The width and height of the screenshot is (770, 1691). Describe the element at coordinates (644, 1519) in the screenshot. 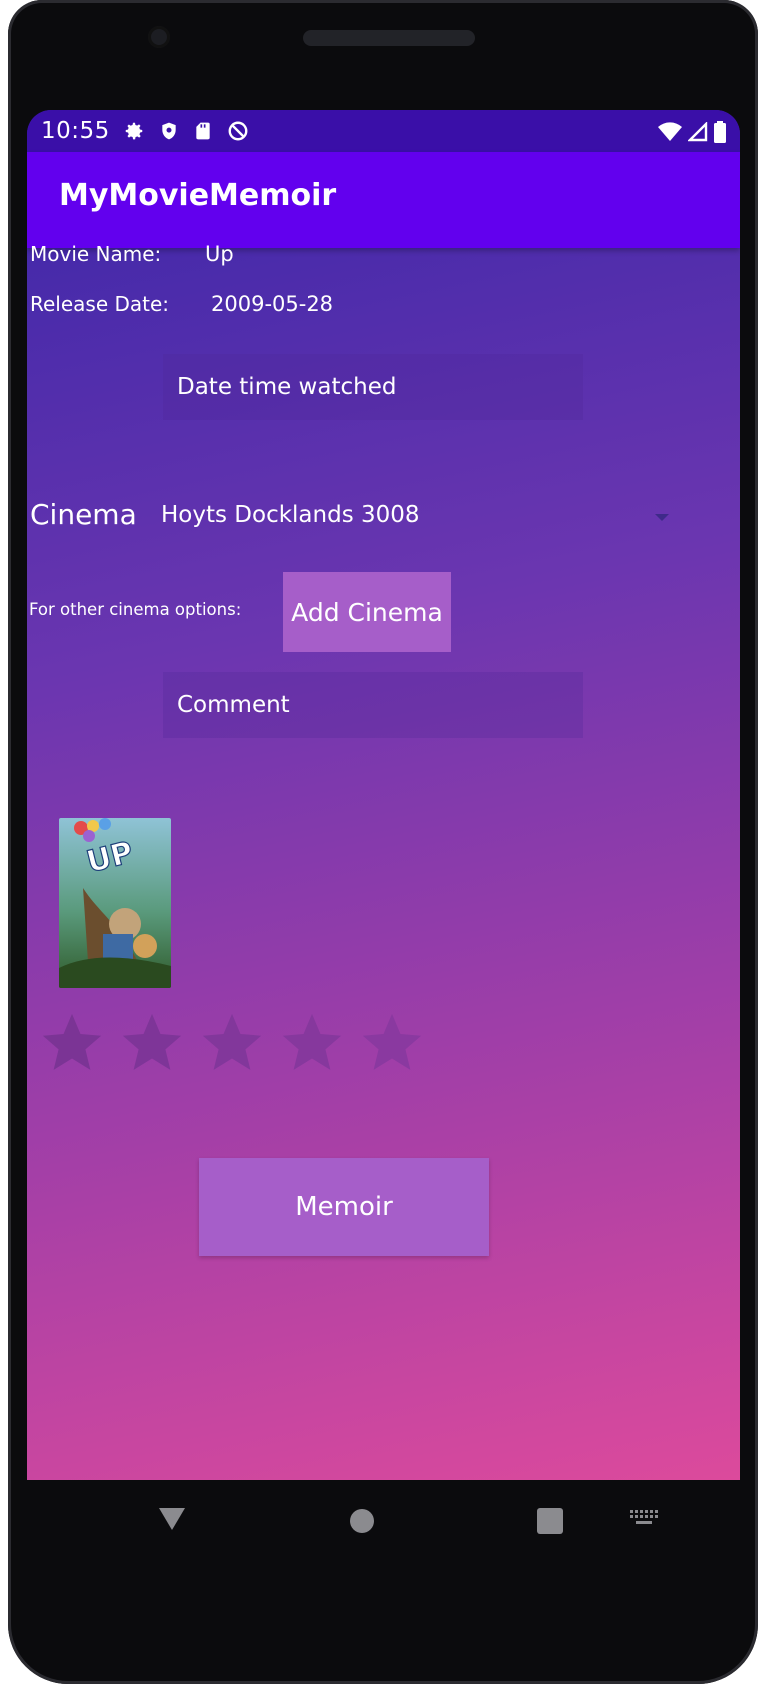

I see `keyboard-icon` at that location.